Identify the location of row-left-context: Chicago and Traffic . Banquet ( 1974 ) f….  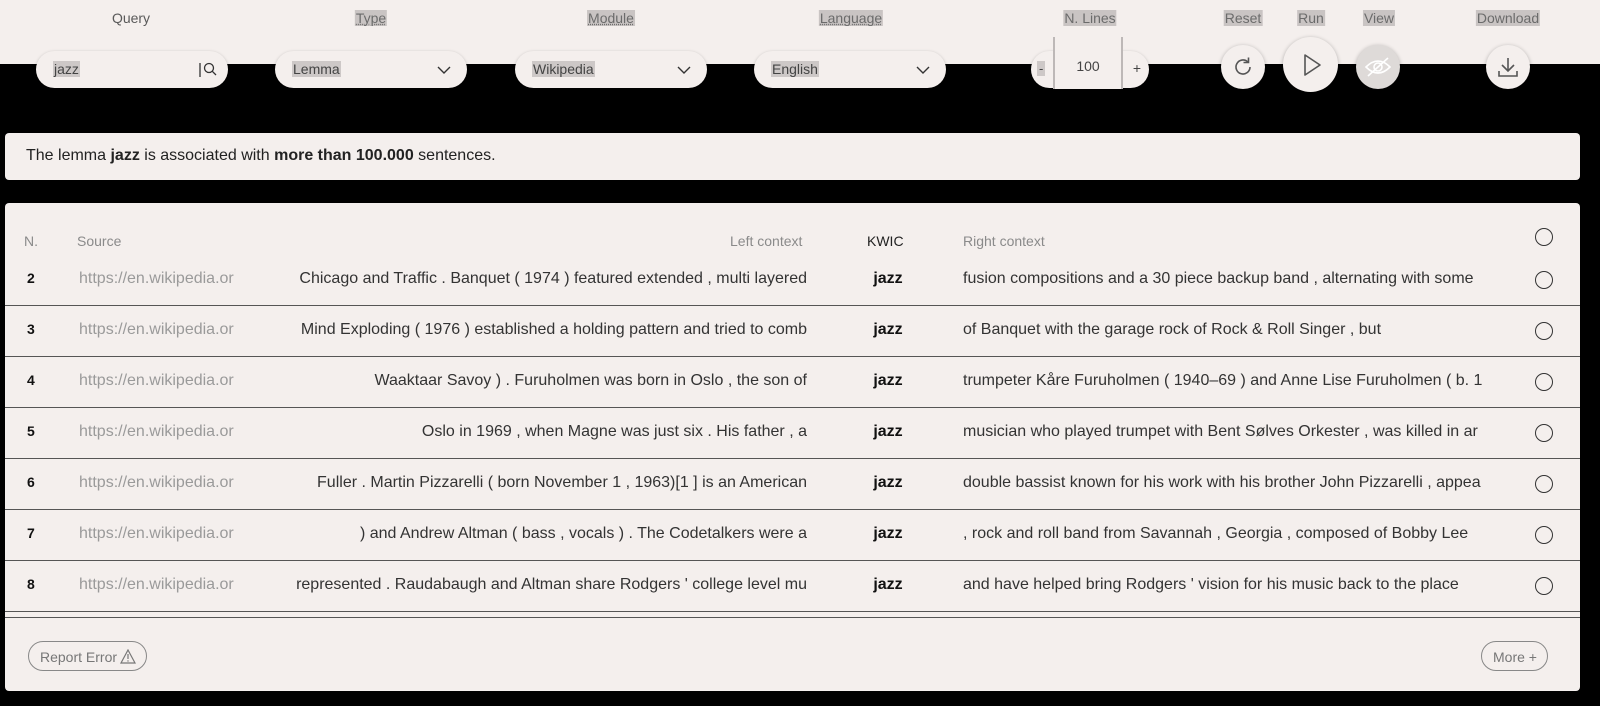
(553, 278).